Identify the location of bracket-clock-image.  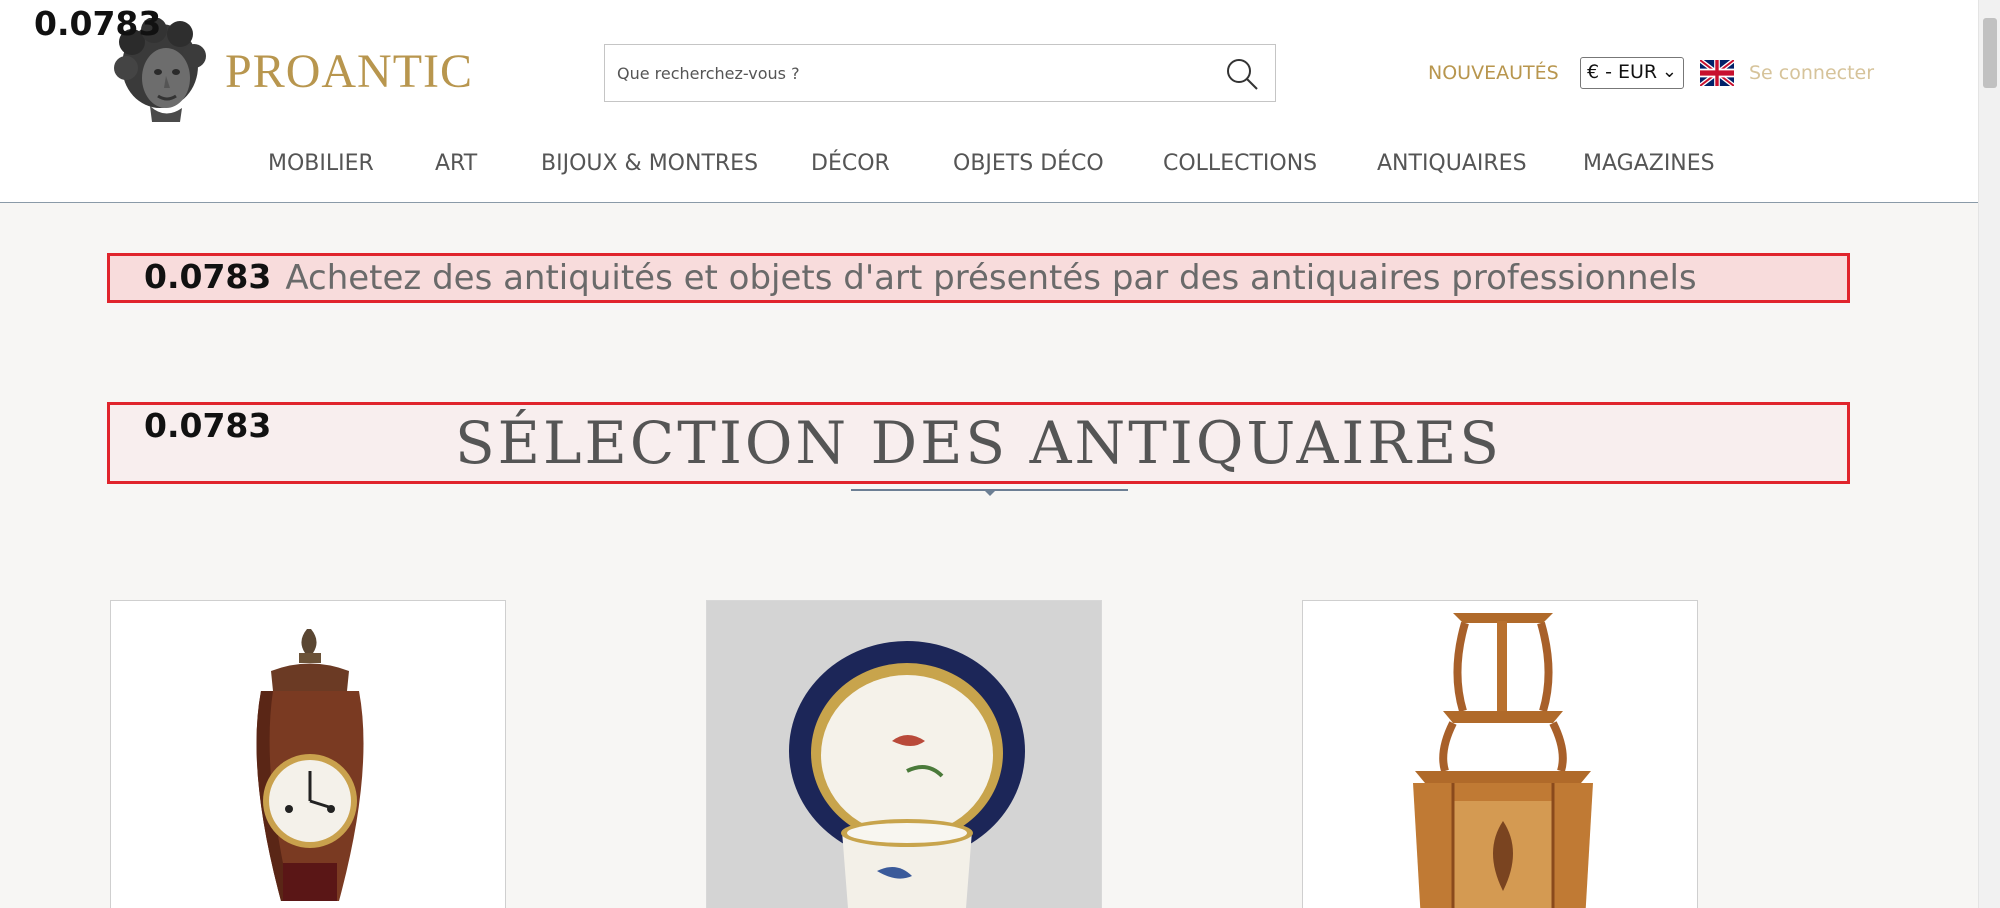
(308, 754).